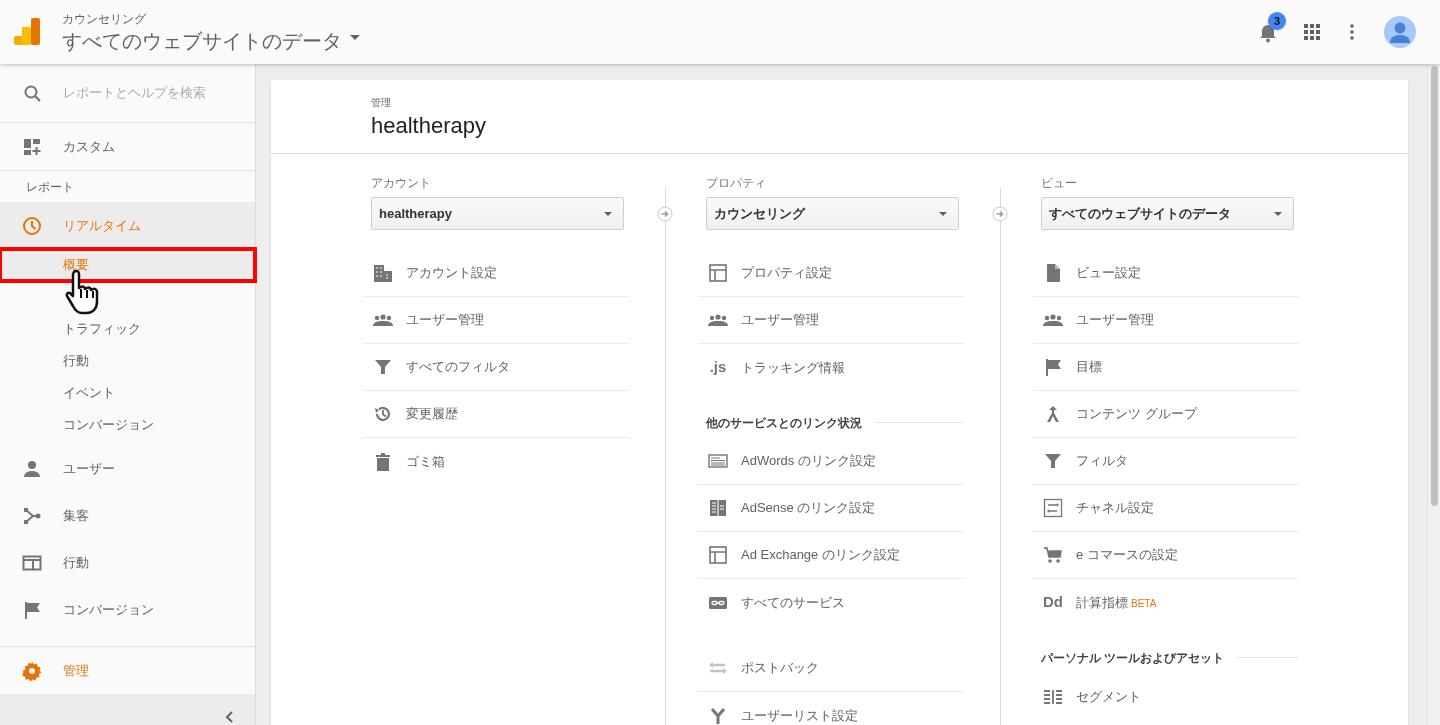  Describe the element at coordinates (1433, 394) in the screenshot. I see `scrollbar` at that location.